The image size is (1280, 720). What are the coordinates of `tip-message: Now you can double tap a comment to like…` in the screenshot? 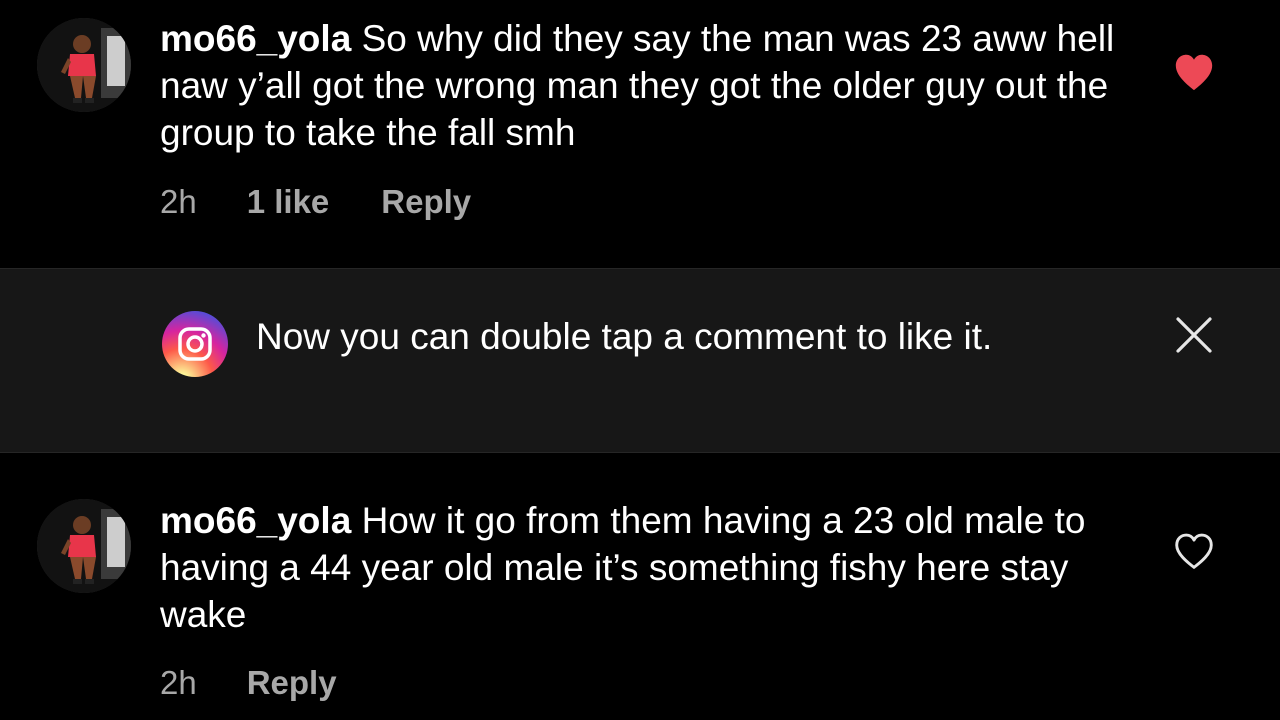 It's located at (624, 336).